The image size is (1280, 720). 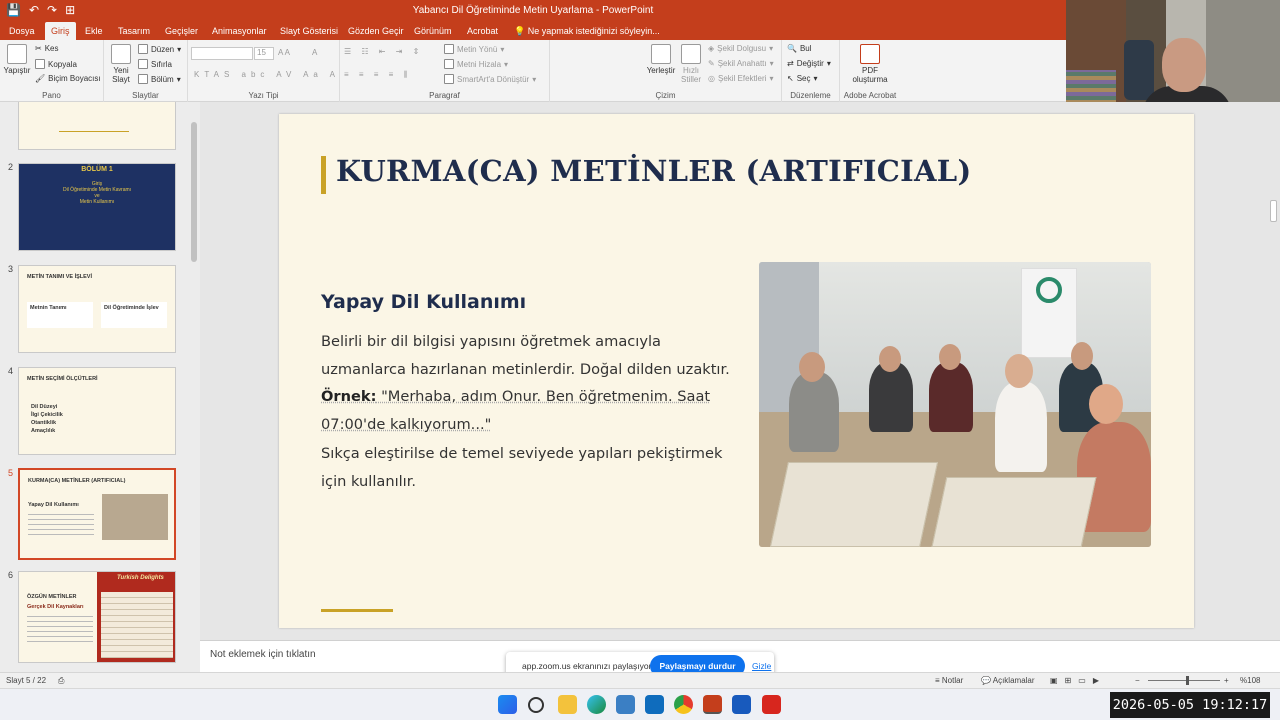 What do you see at coordinates (314, 52) in the screenshot?
I see `clear-format-icon: A` at bounding box center [314, 52].